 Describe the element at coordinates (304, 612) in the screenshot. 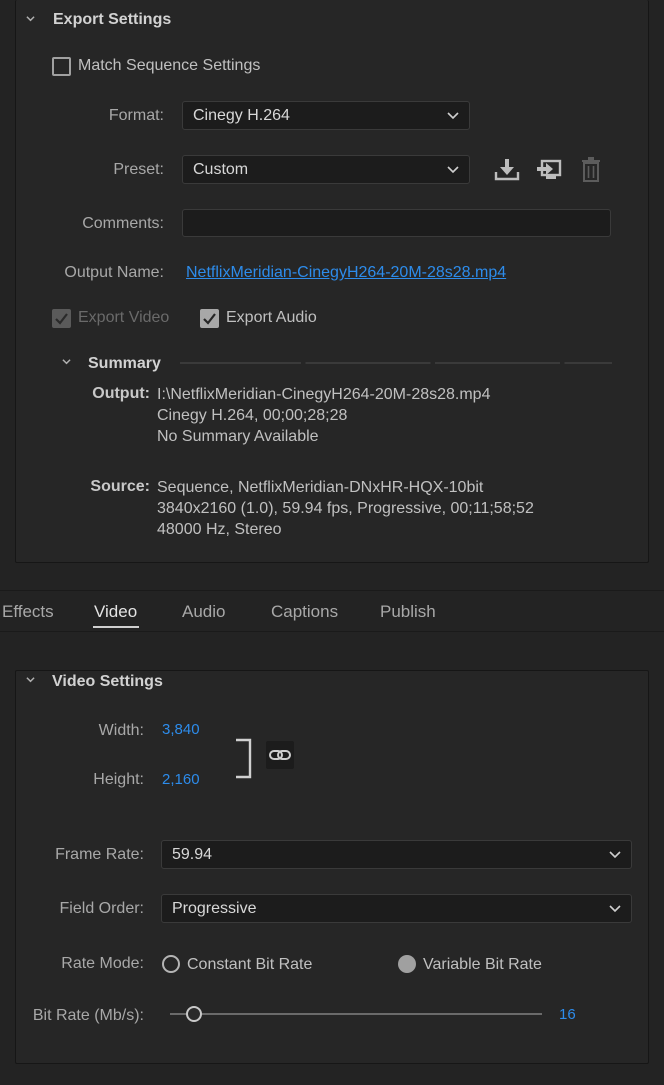

I see `tab-captions: Captions` at that location.